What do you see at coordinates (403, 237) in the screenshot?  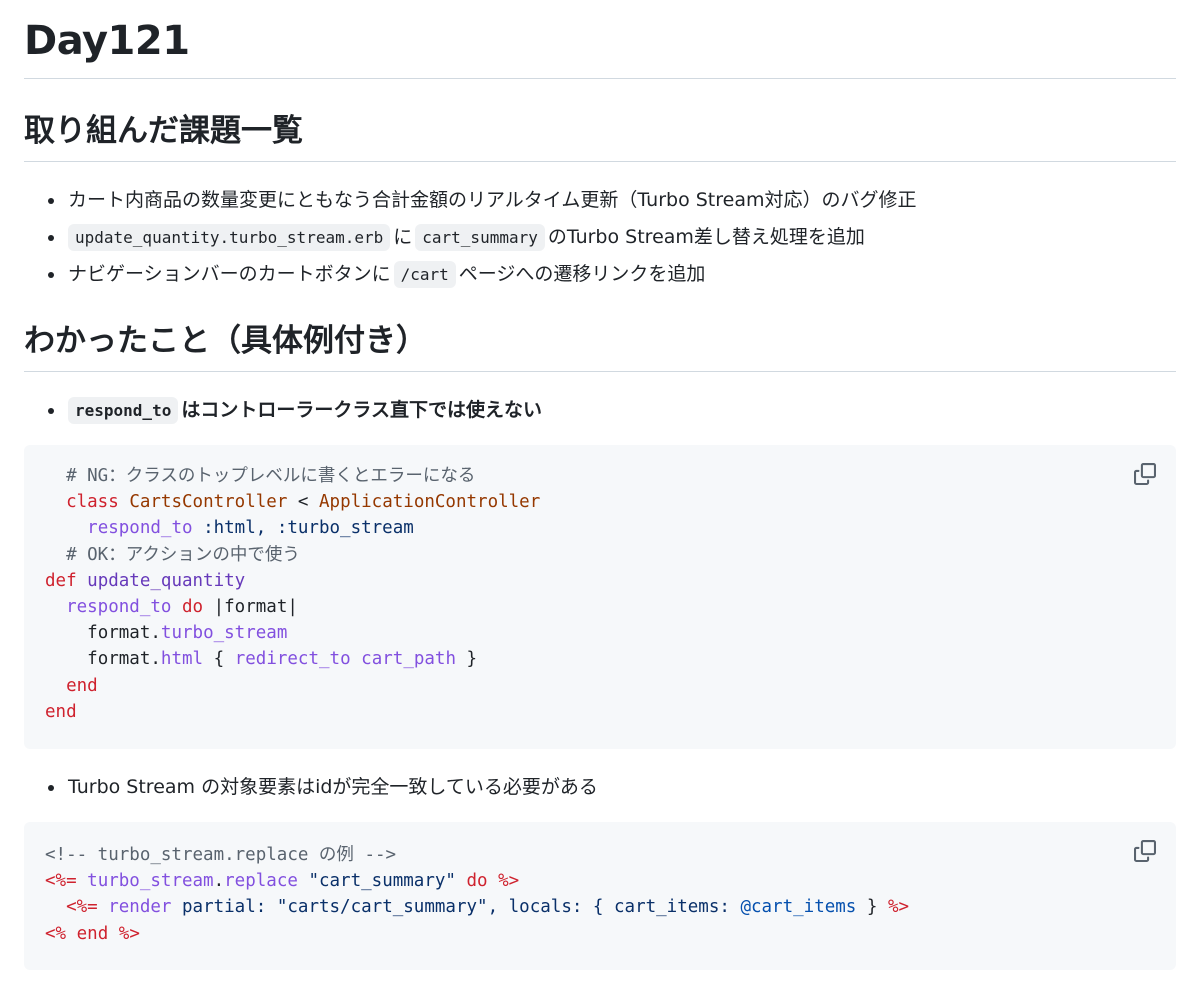 I see `list-item-text: に` at bounding box center [403, 237].